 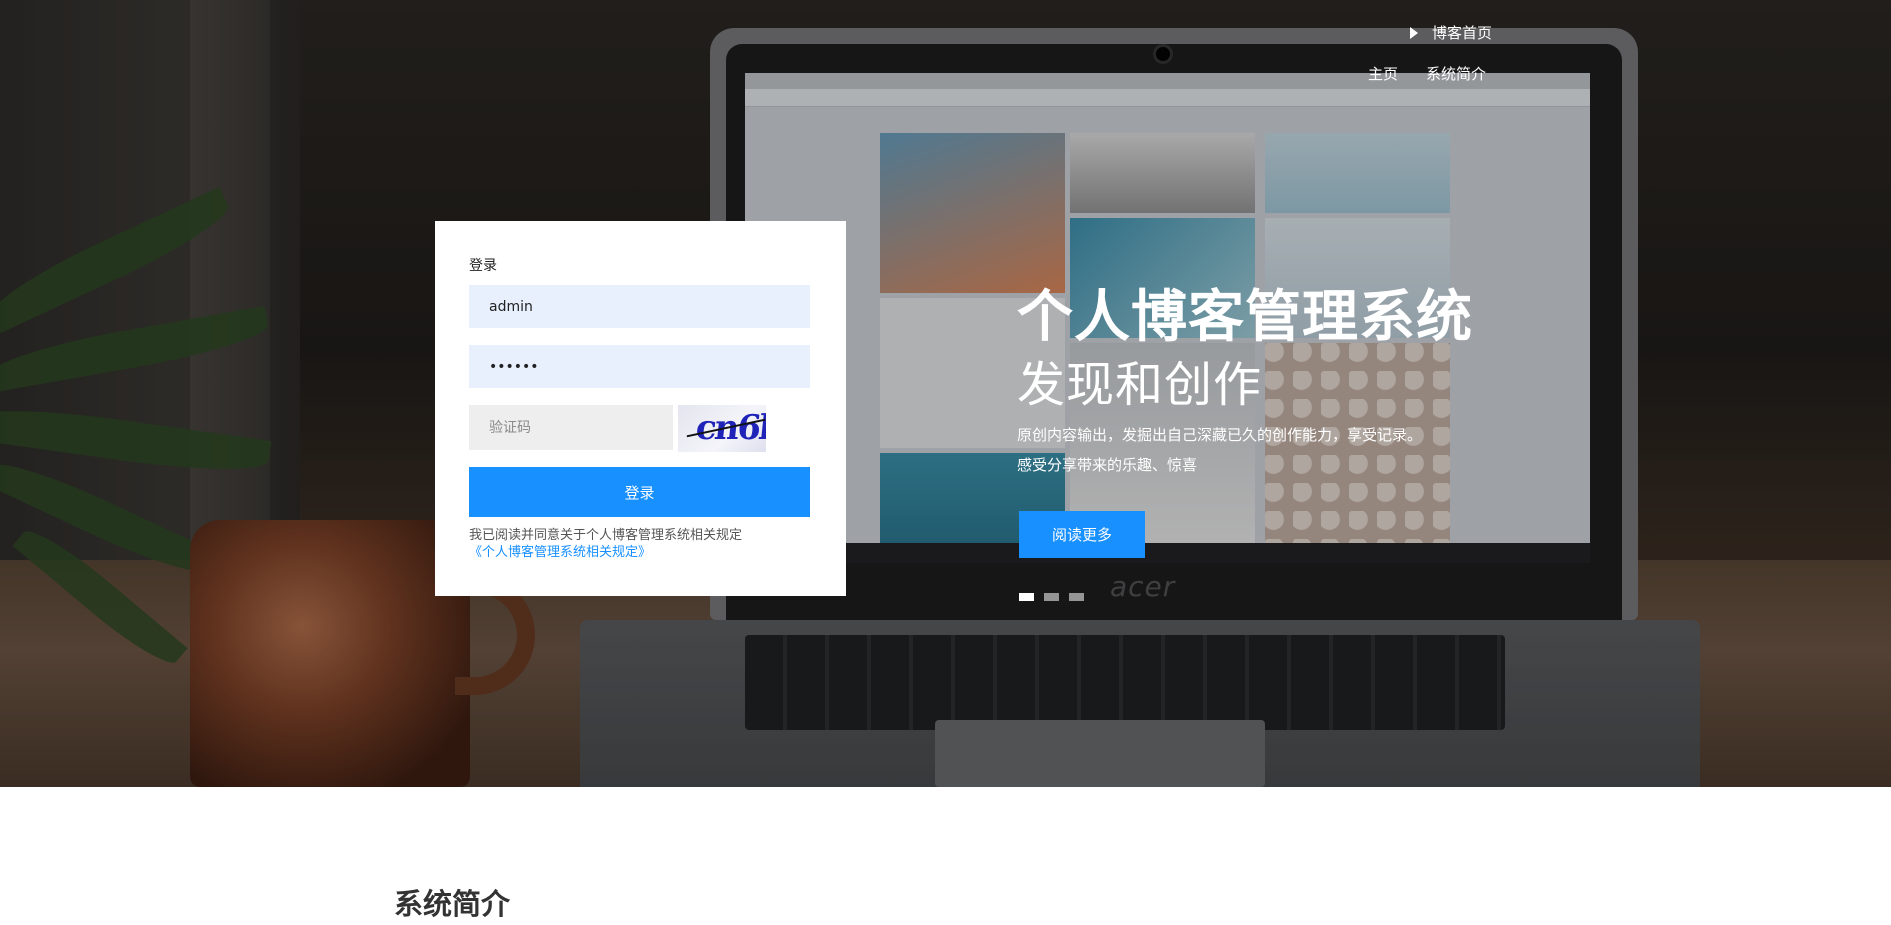 I want to click on nav-item-home: 主页, so click(x=1383, y=73).